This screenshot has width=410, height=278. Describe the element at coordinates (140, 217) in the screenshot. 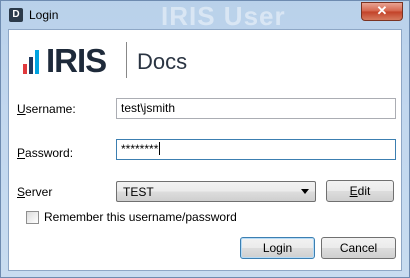

I see `remember-label: Remember this username/password` at that location.